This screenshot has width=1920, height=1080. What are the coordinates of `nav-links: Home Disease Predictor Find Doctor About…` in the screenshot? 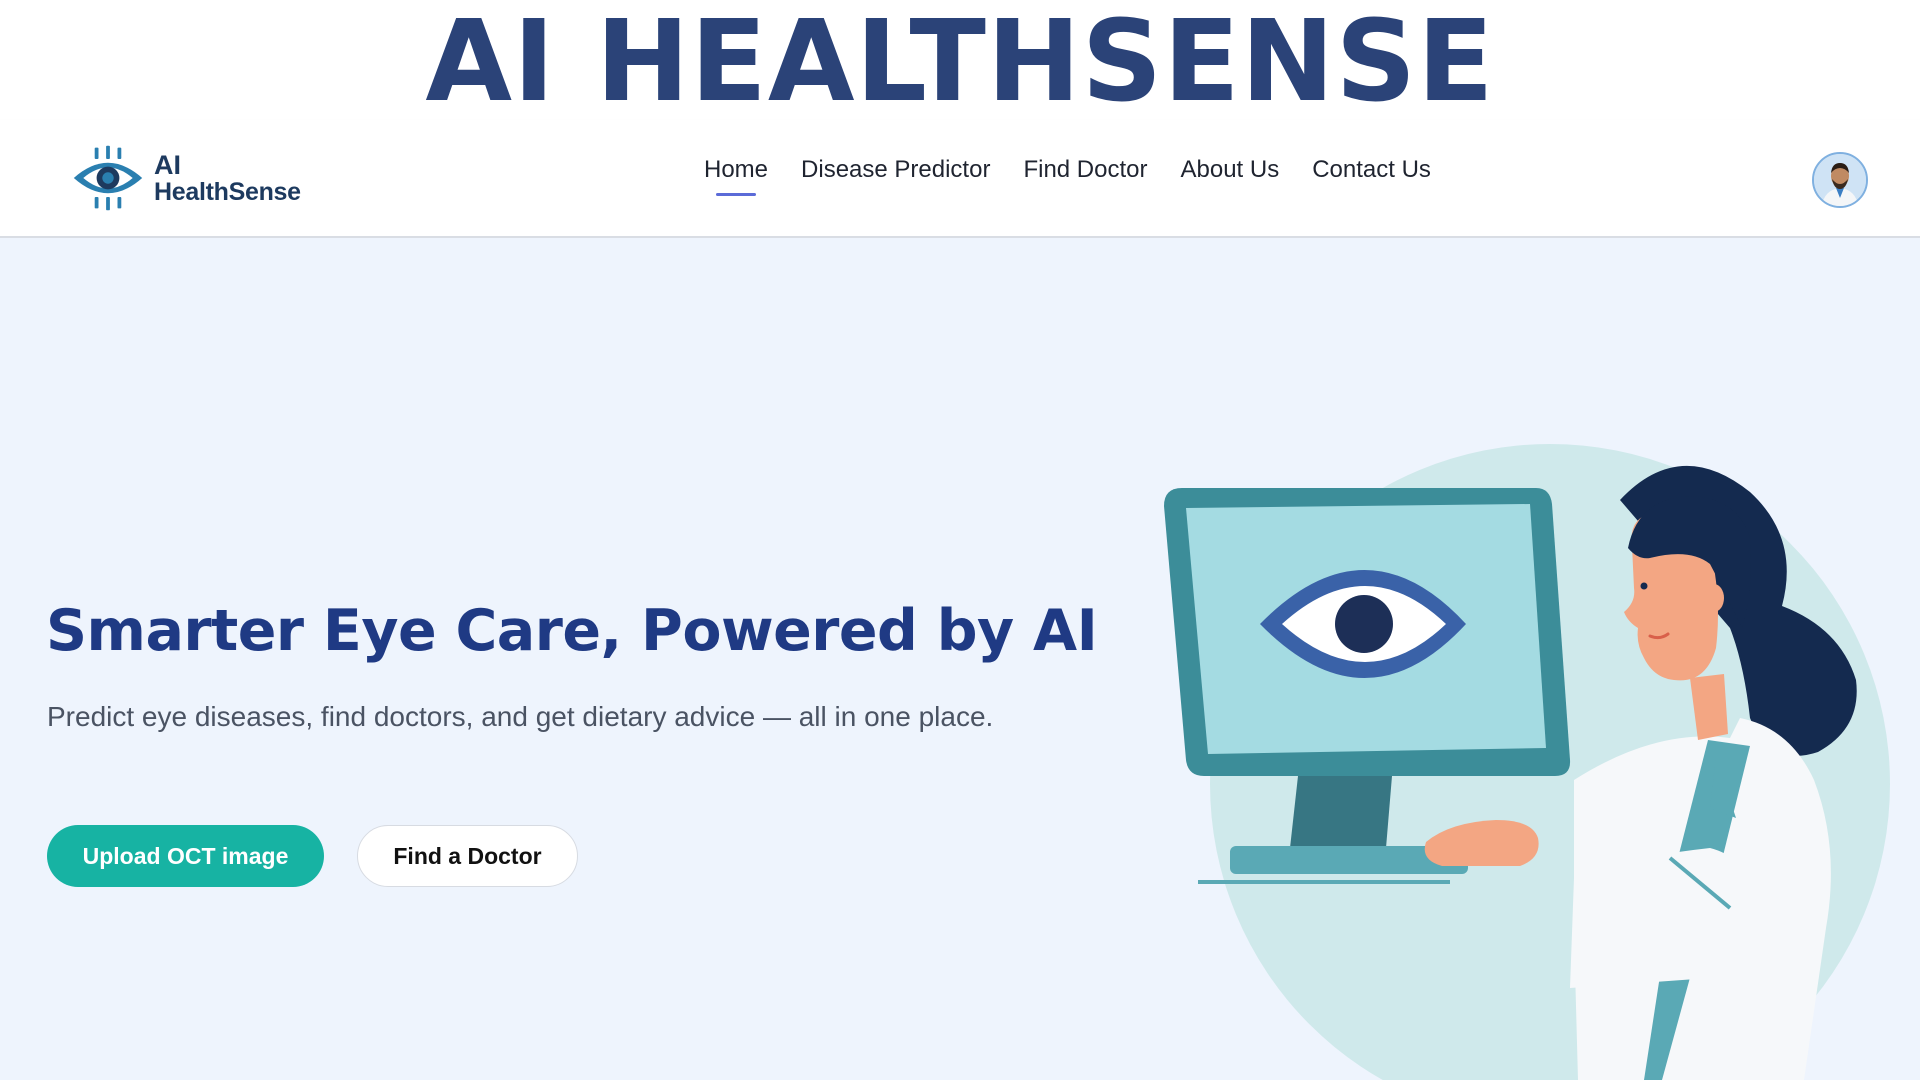 It's located at (1067, 176).